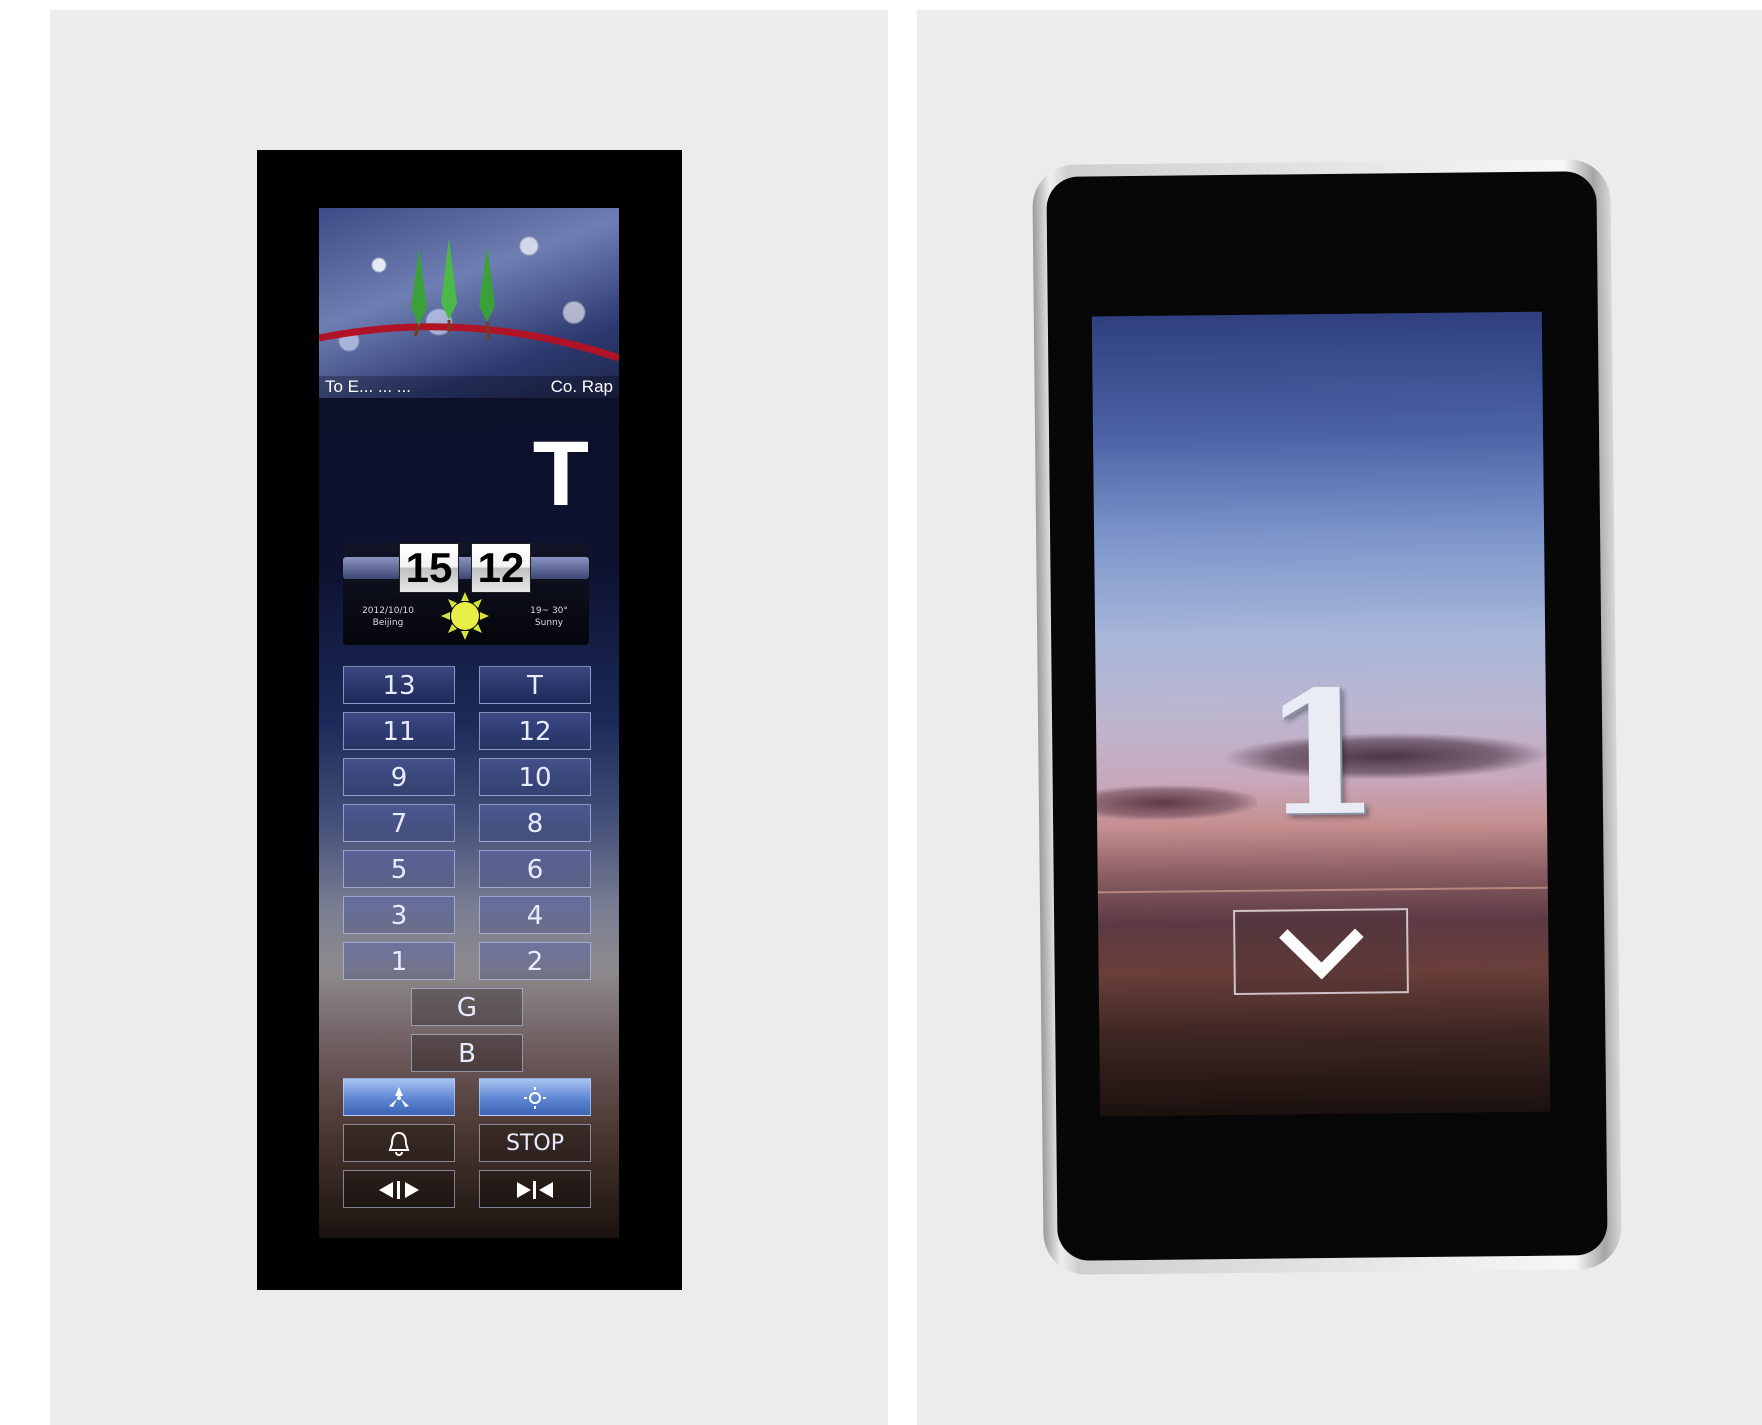 The image size is (1762, 1425). I want to click on floor-button: 1, so click(399, 961).